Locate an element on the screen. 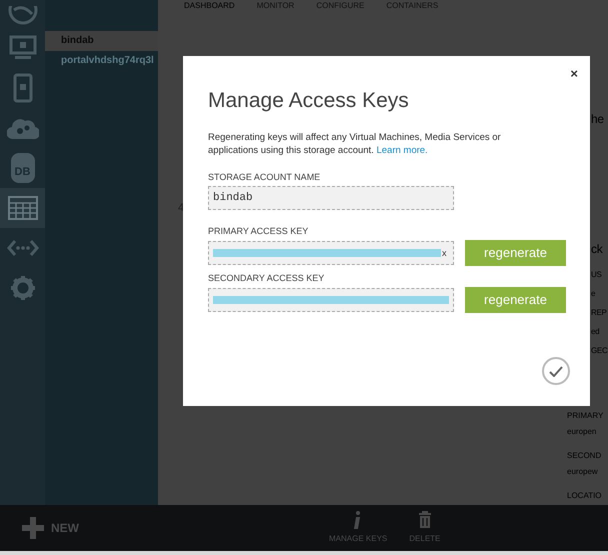 The image size is (608, 555). learn-more-link: Learn more. is located at coordinates (402, 150).